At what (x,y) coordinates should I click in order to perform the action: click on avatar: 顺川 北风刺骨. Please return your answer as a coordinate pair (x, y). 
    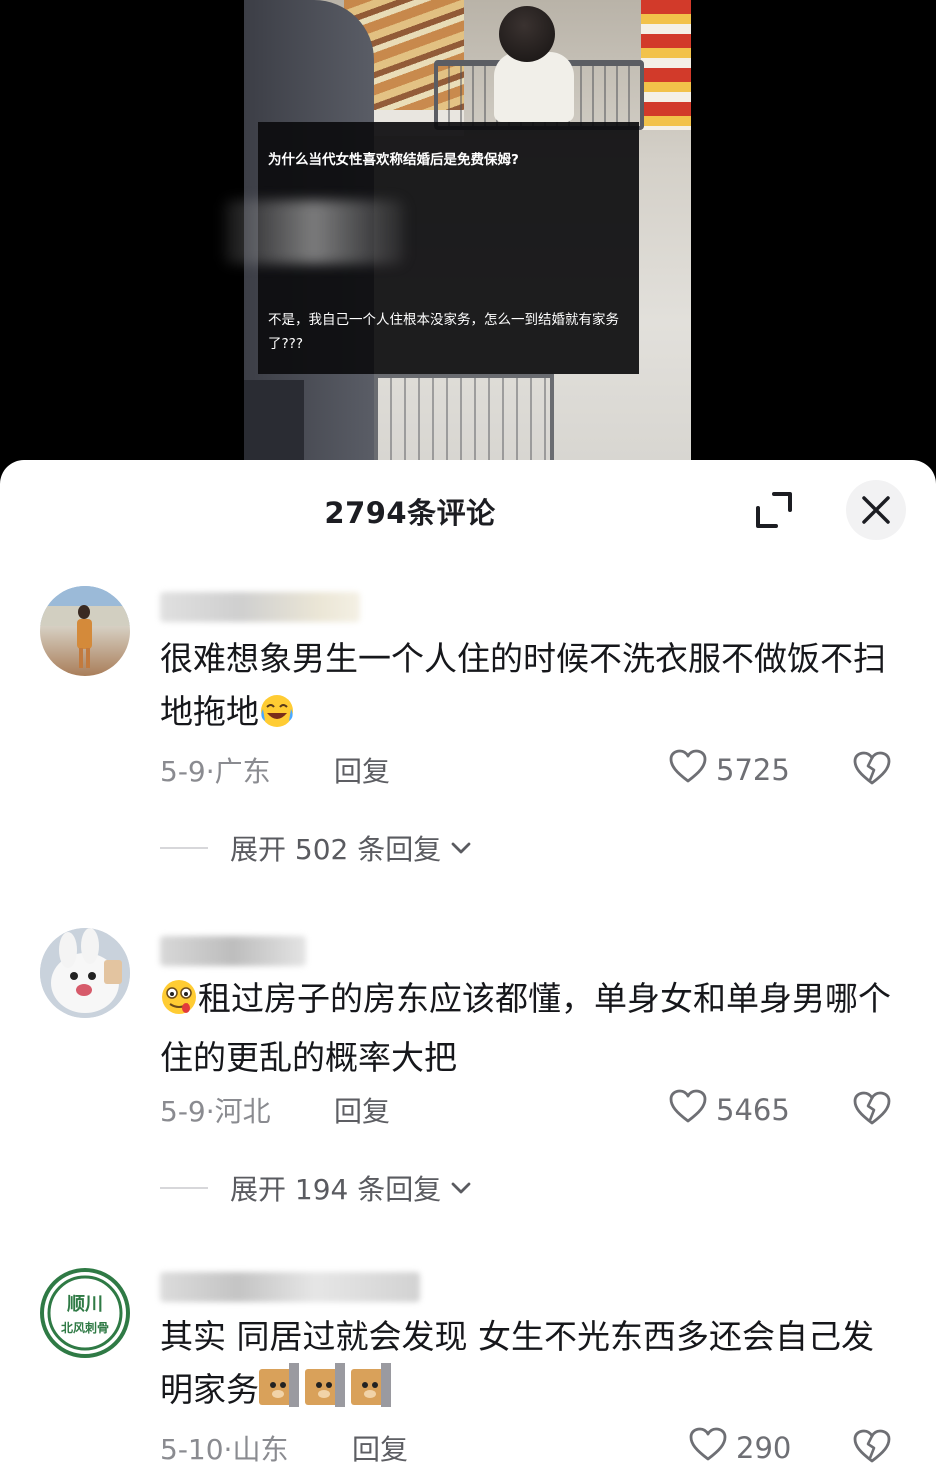
    Looking at the image, I should click on (85, 1313).